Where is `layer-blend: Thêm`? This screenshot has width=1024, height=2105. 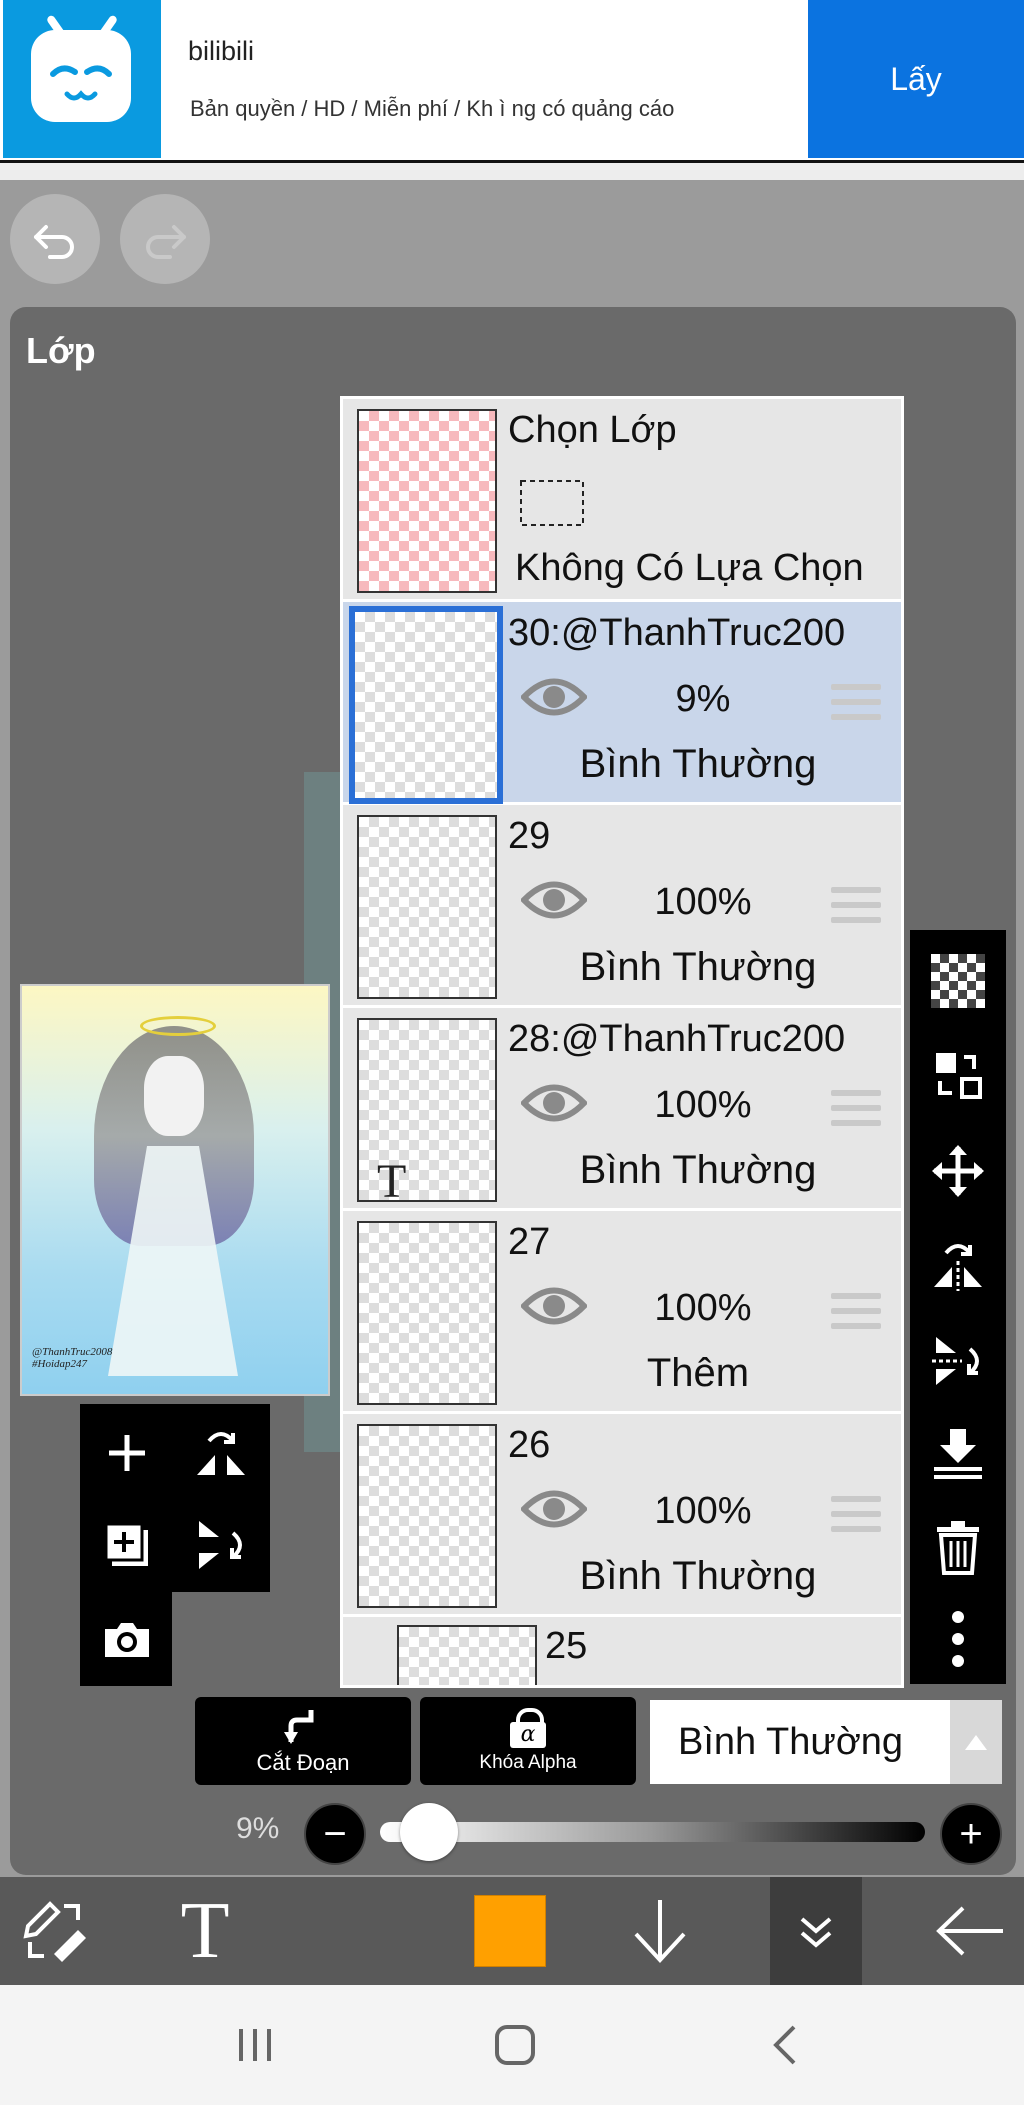 layer-blend: Thêm is located at coordinates (698, 1373).